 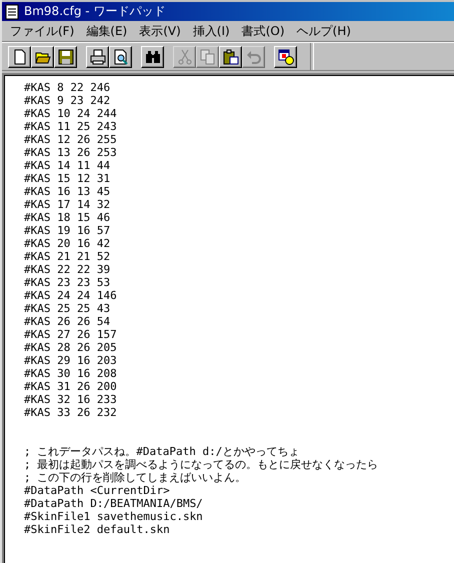 What do you see at coordinates (114, 503) in the screenshot?
I see `text-line: #DataPath D:/BEATMANIA/BMS/` at bounding box center [114, 503].